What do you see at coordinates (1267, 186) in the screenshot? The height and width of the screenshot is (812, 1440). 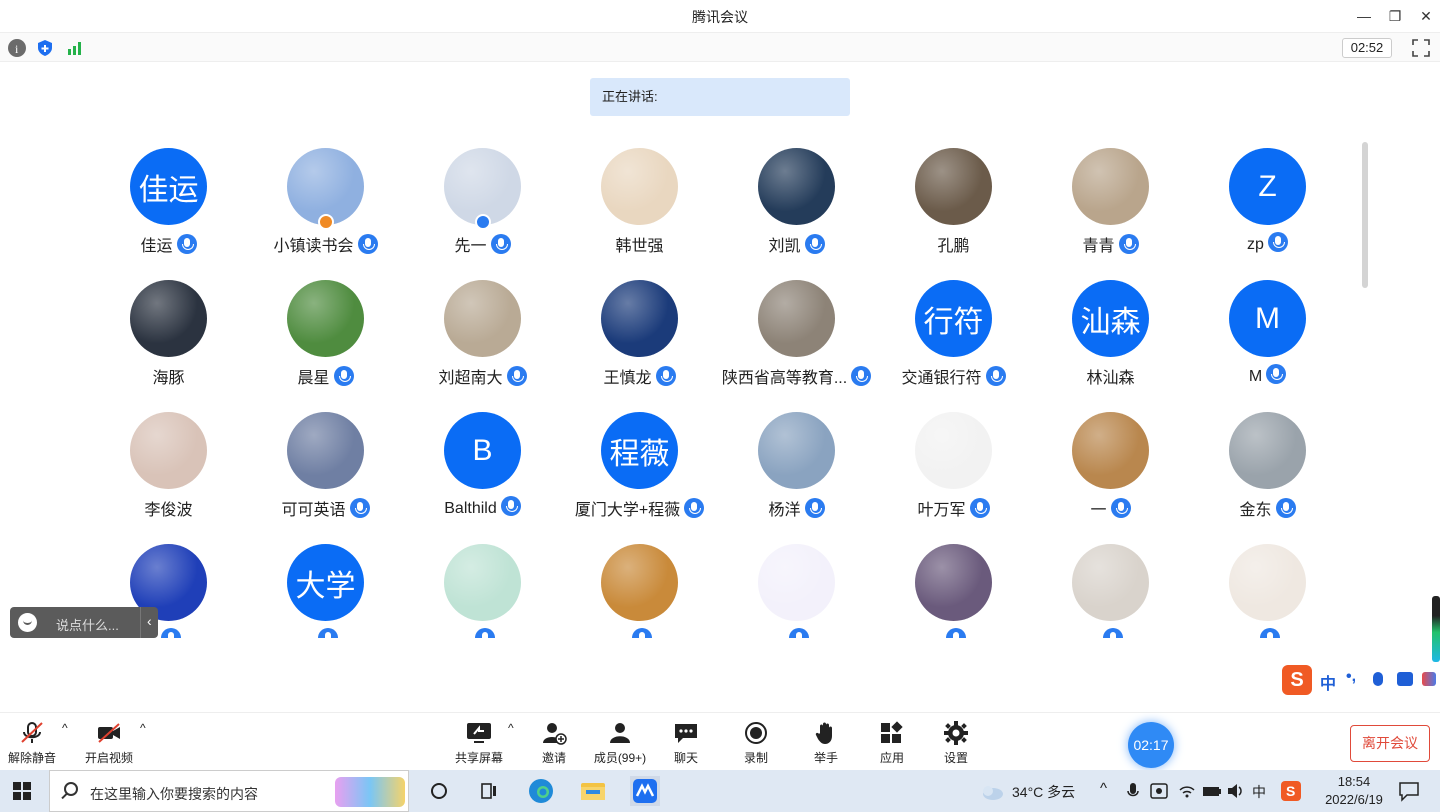 I see `participant-avatar: Z` at bounding box center [1267, 186].